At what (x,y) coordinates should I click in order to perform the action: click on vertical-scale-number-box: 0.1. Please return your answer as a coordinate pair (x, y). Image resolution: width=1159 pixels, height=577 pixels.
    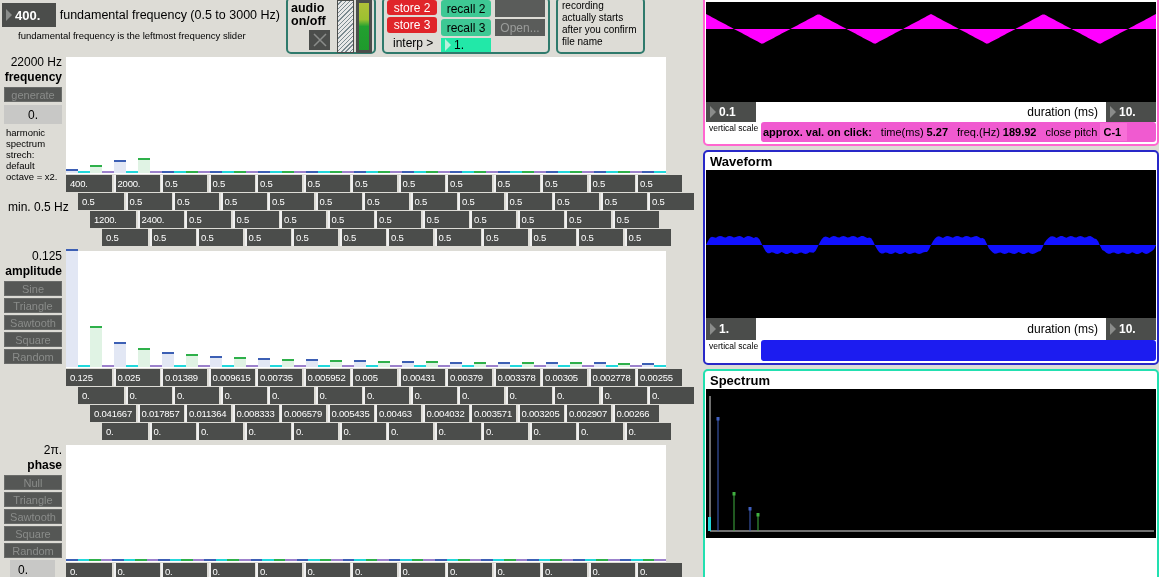
    Looking at the image, I should click on (731, 112).